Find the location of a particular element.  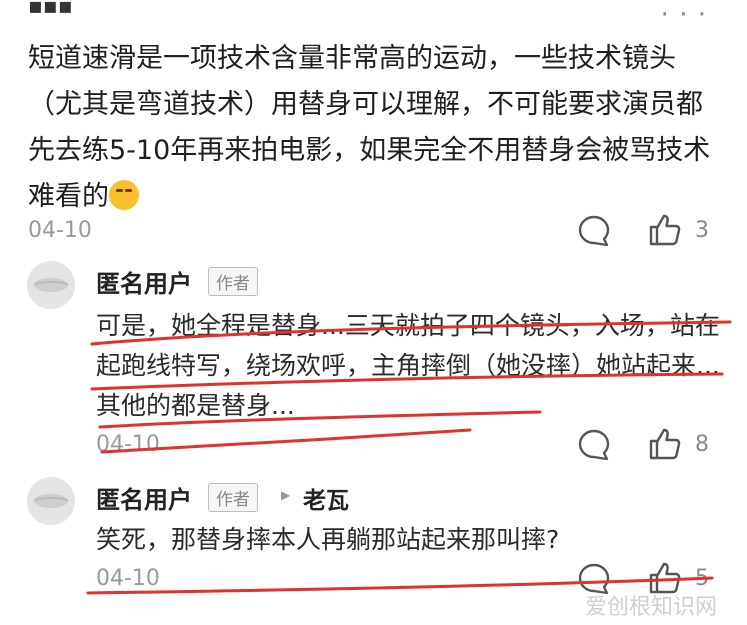

watermark-text: 爱创根知识网 is located at coordinates (650, 607).